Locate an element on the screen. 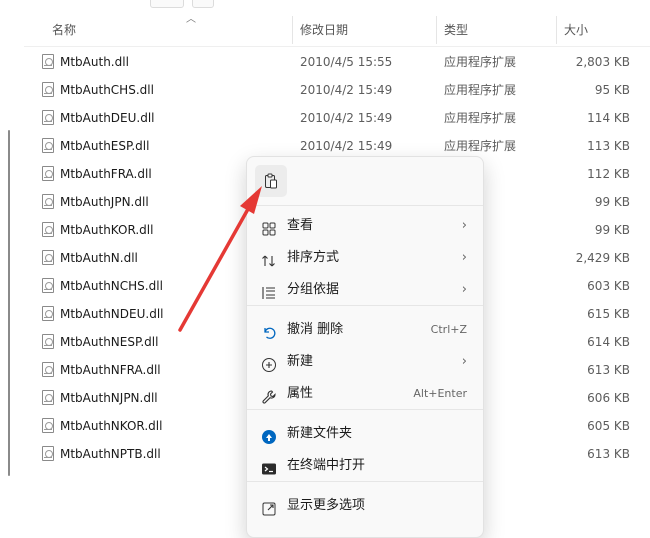 This screenshot has width=650, height=538. file-size: 605 KB is located at coordinates (608, 426).